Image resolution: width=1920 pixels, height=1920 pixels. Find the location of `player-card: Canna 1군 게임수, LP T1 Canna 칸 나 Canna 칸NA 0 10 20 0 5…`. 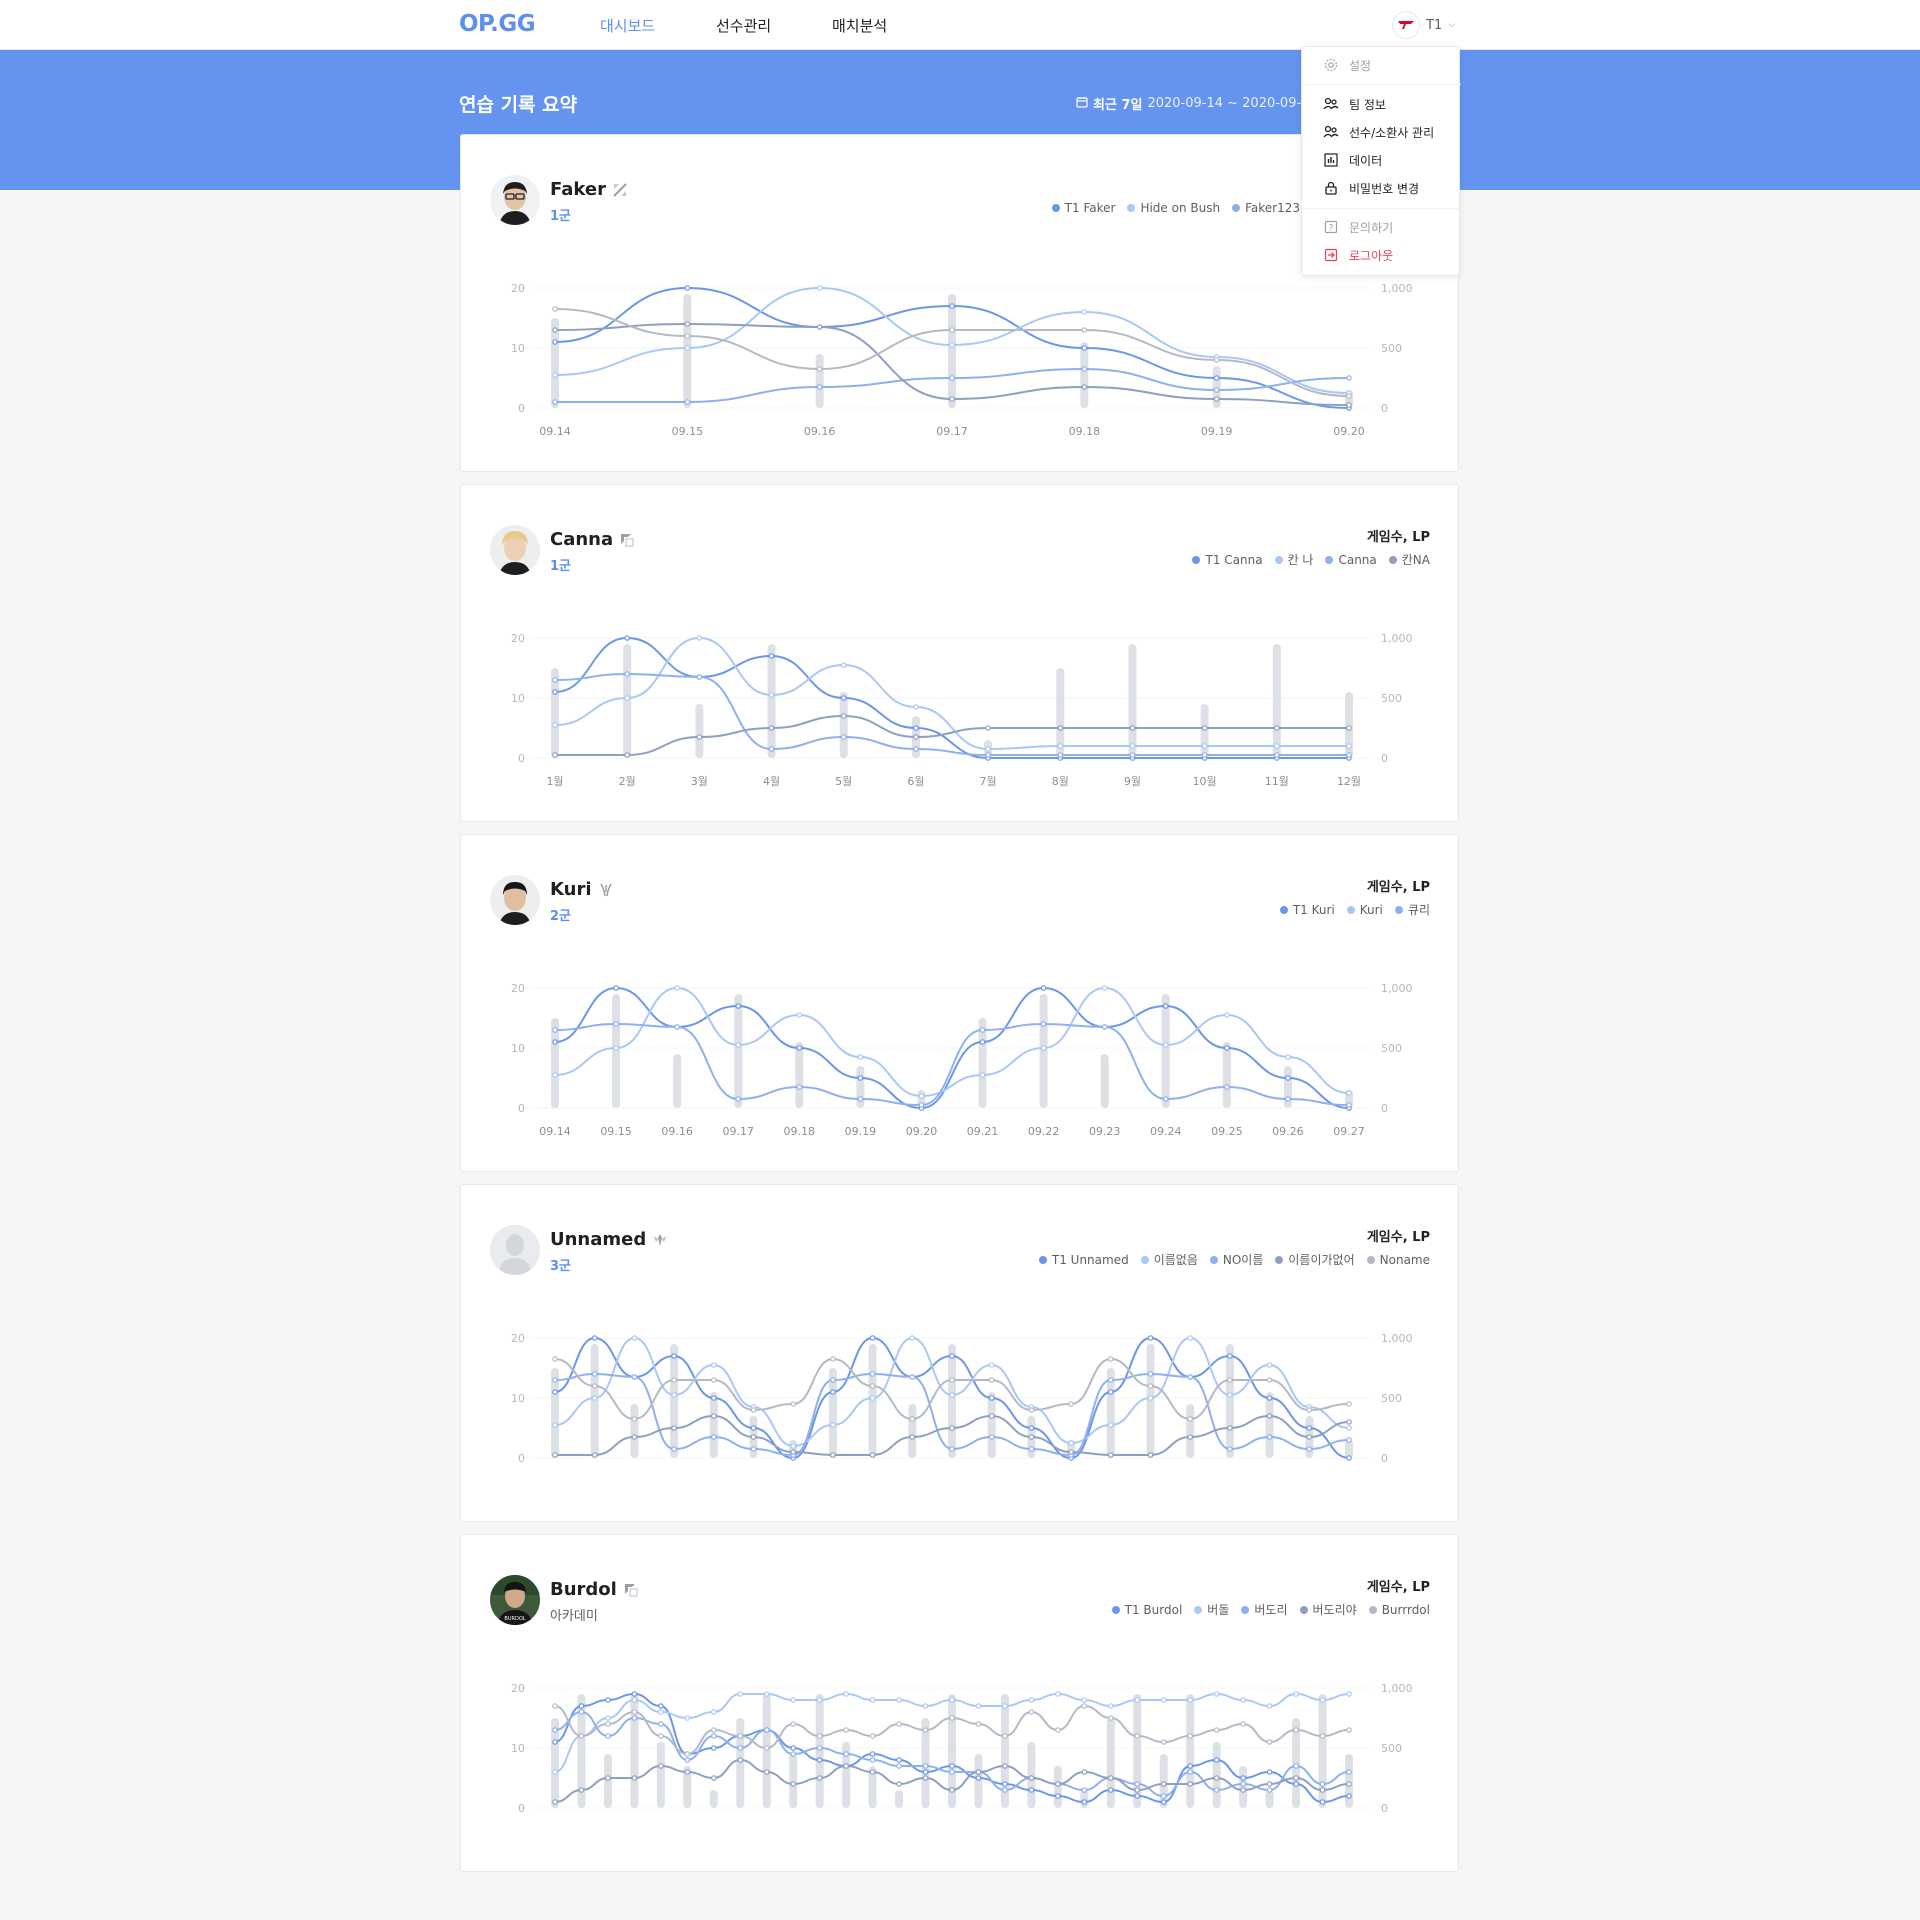

player-card: Canna 1군 게임수, LP T1 Canna 칸 나 Canna 칸NA 0 10 20 0 5… is located at coordinates (959, 653).